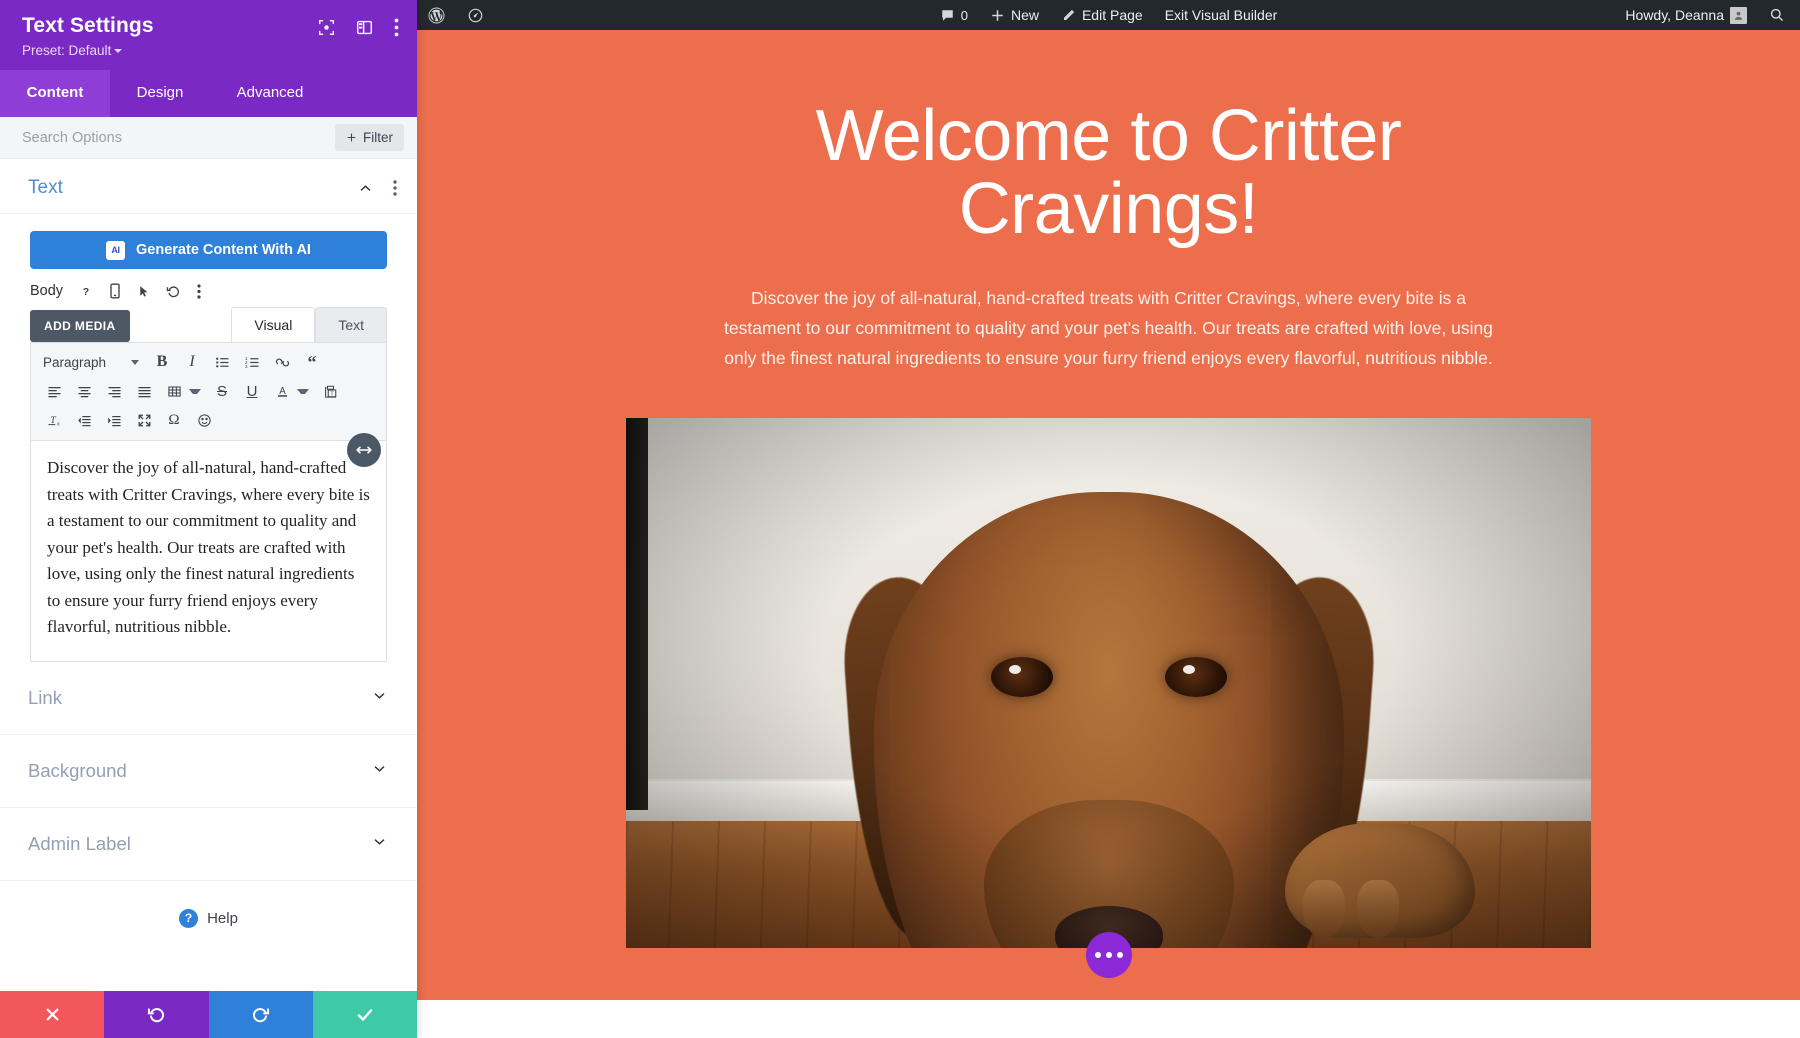 This screenshot has height=1038, width=1800. I want to click on body-field-label: Body, so click(47, 291).